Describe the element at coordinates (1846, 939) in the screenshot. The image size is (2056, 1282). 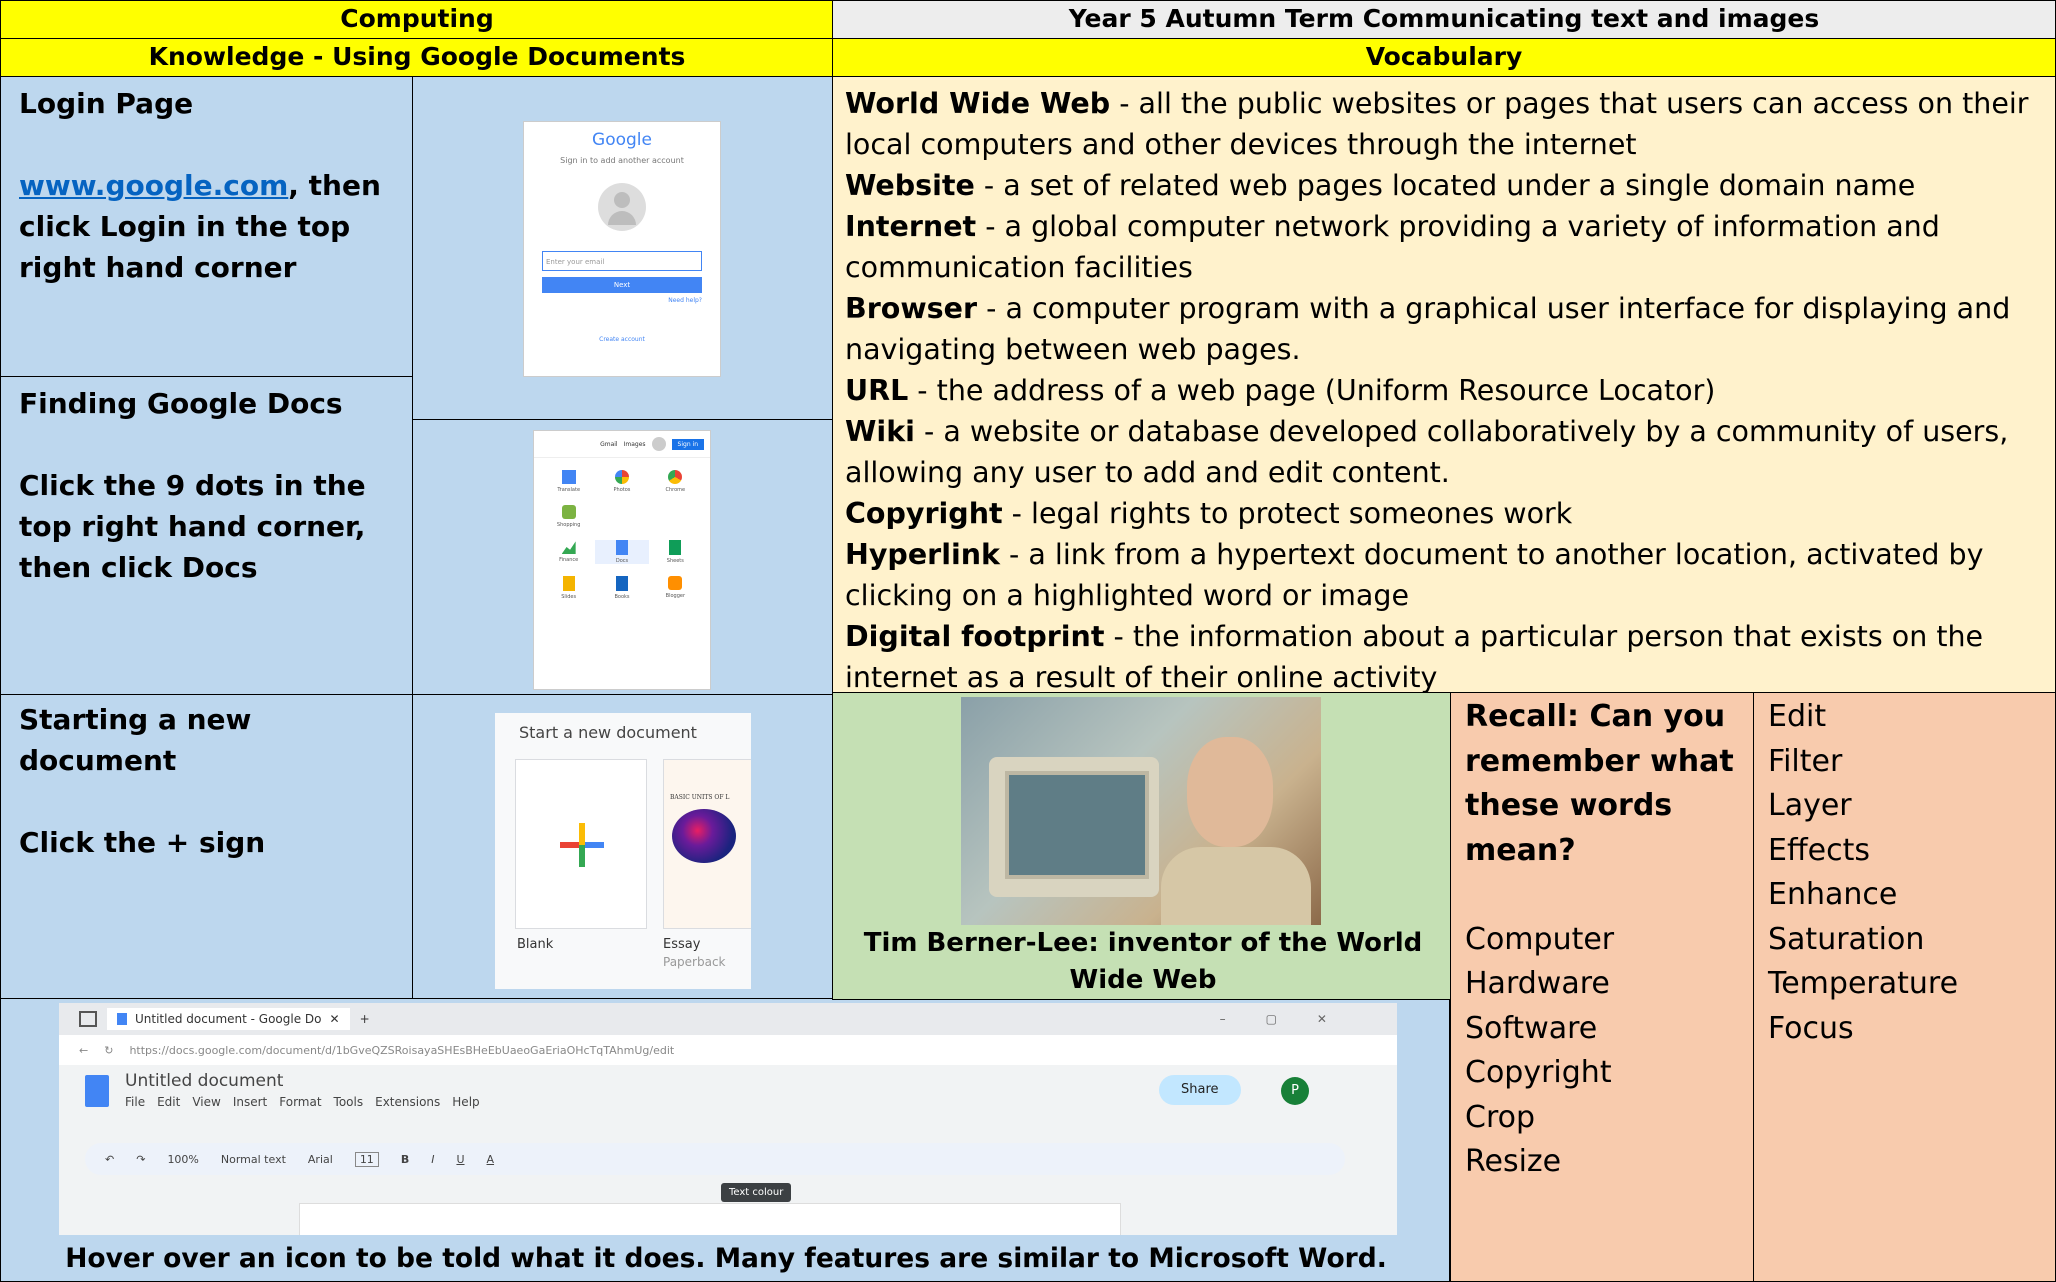
I see `recall-word: Saturation` at that location.